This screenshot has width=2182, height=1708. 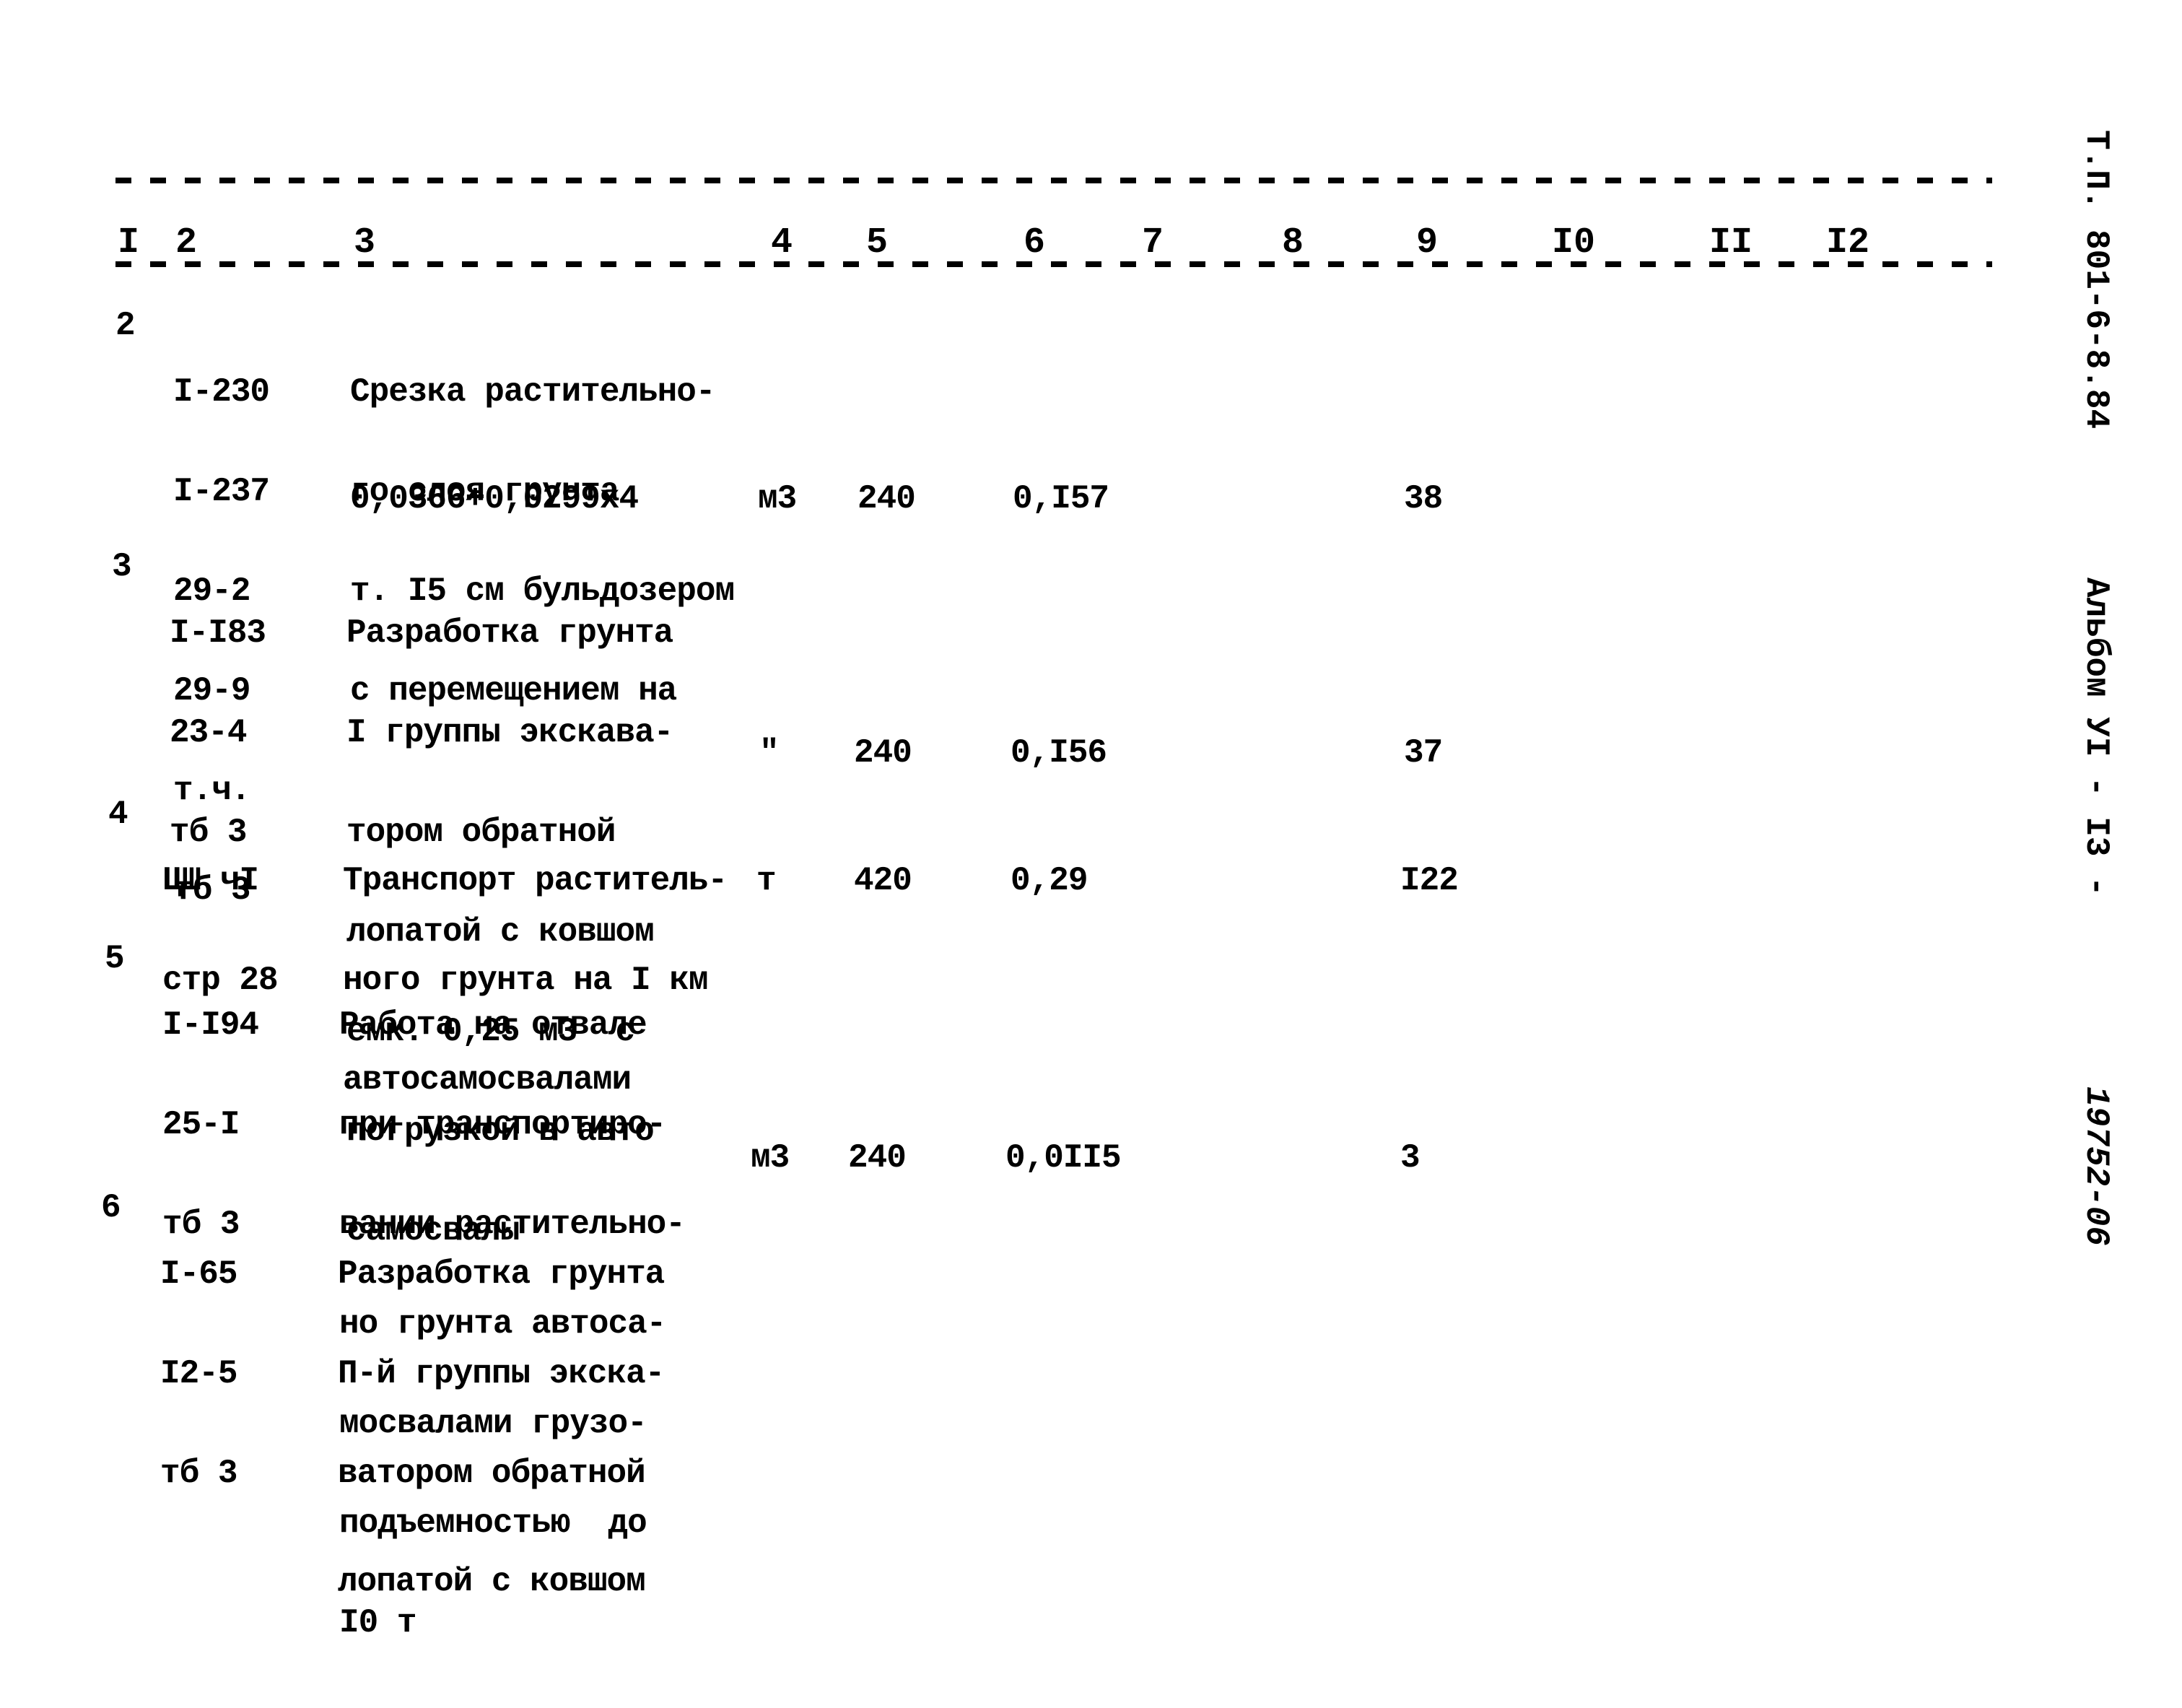 I want to click on top-dashed-rule, so click(x=1054, y=181).